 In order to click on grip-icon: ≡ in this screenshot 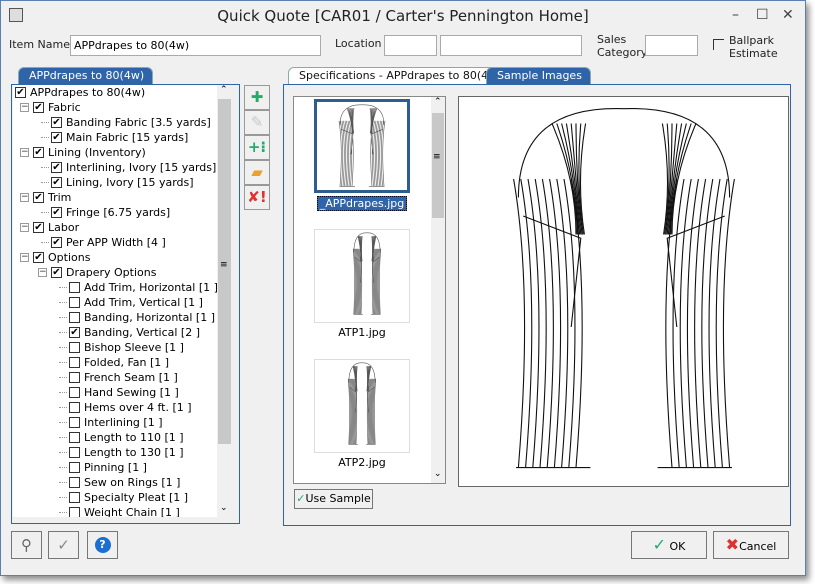, I will do `click(437, 157)`.